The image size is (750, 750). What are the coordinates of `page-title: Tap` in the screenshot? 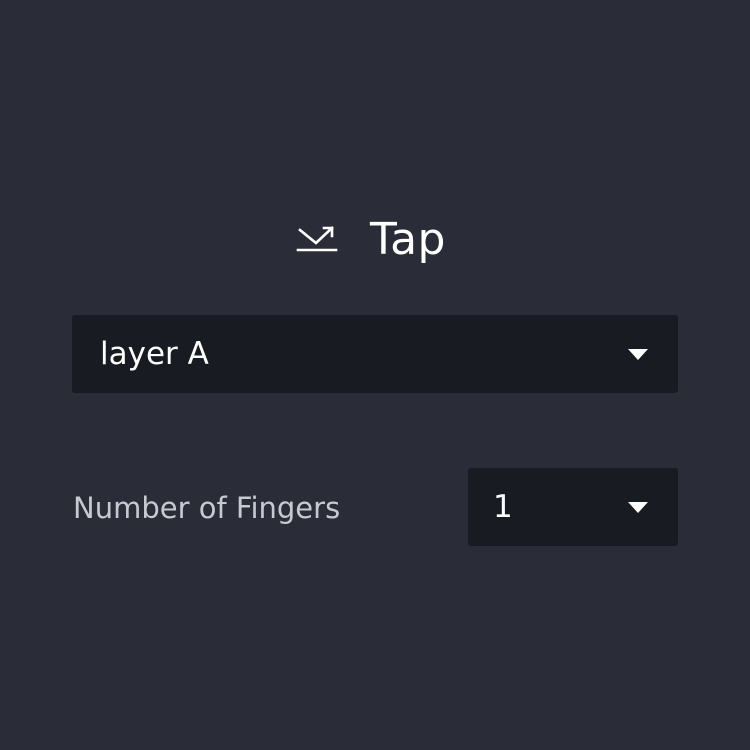 It's located at (408, 239).